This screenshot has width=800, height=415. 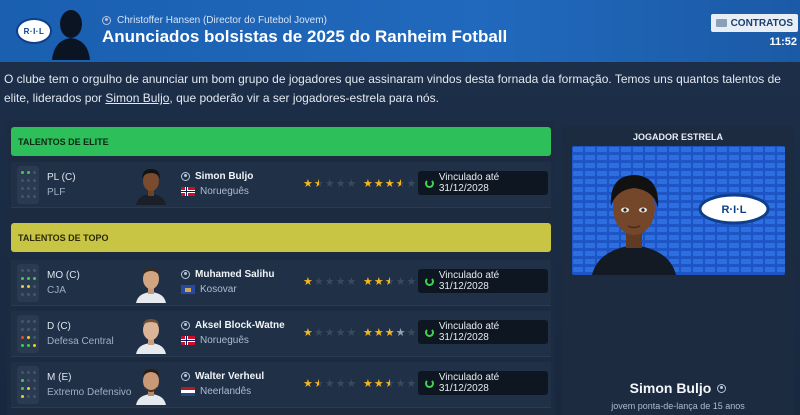 I want to click on player-role: Extremo Defensivo, so click(x=89, y=392).